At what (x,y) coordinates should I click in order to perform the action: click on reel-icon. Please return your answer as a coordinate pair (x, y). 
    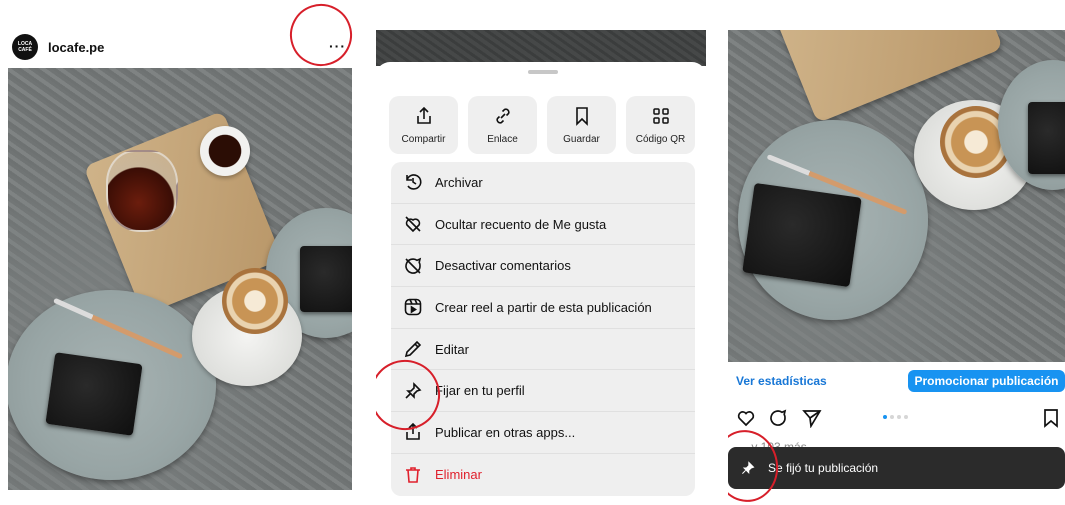
    Looking at the image, I should click on (413, 307).